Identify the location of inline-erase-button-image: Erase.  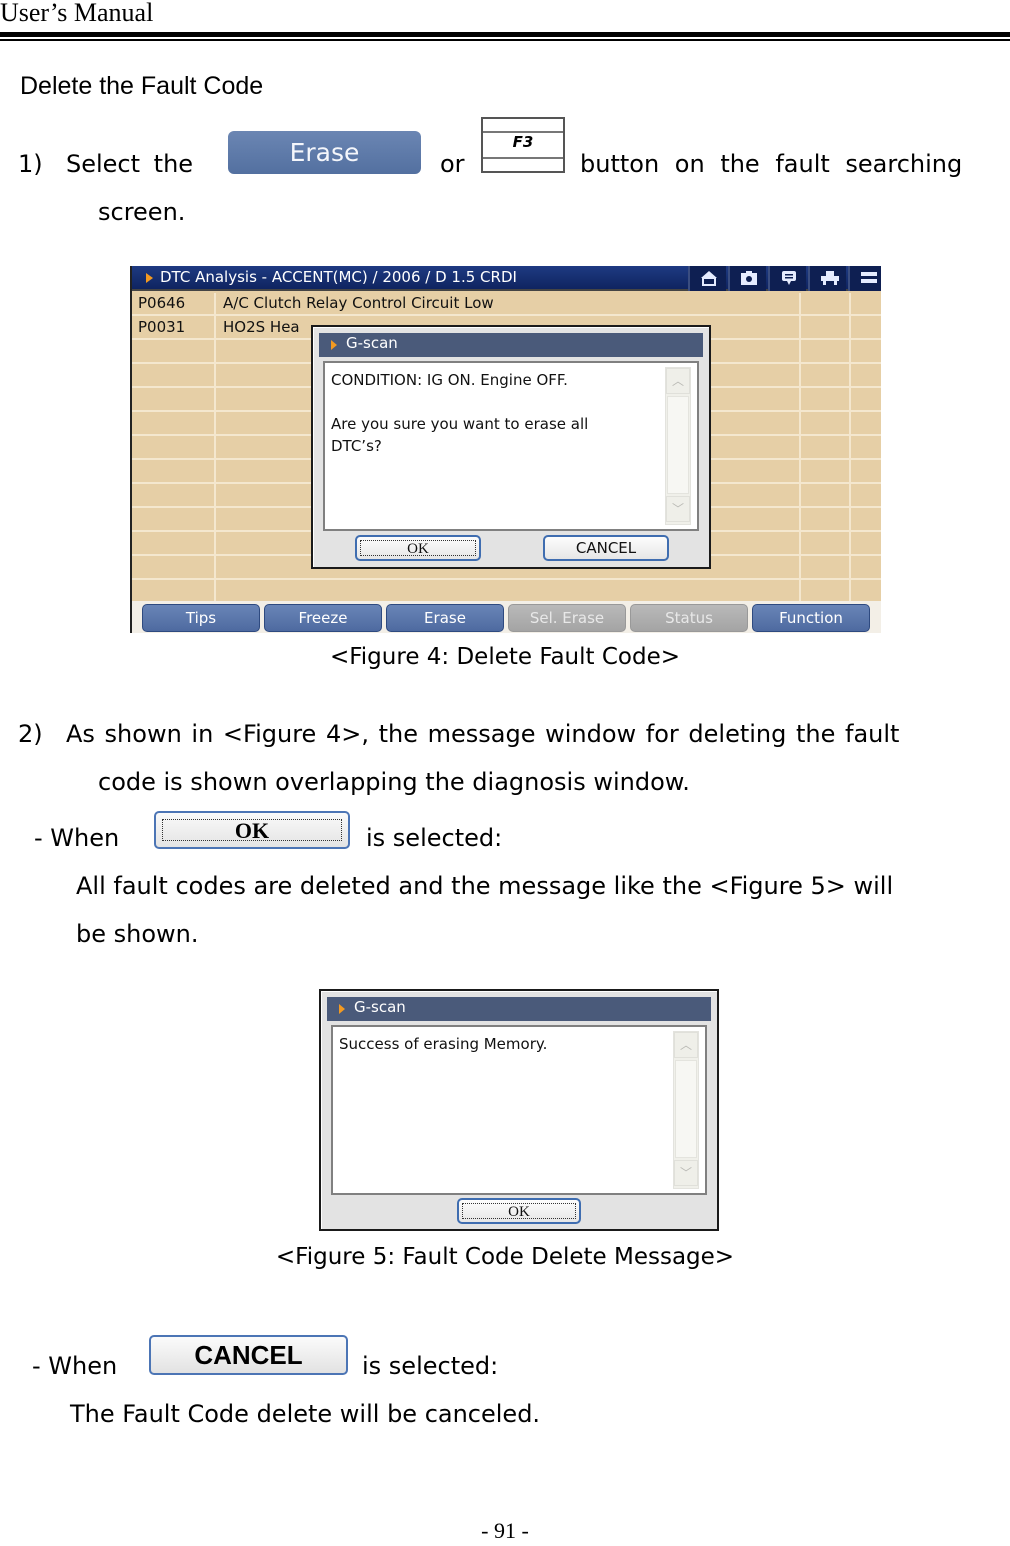
(324, 152).